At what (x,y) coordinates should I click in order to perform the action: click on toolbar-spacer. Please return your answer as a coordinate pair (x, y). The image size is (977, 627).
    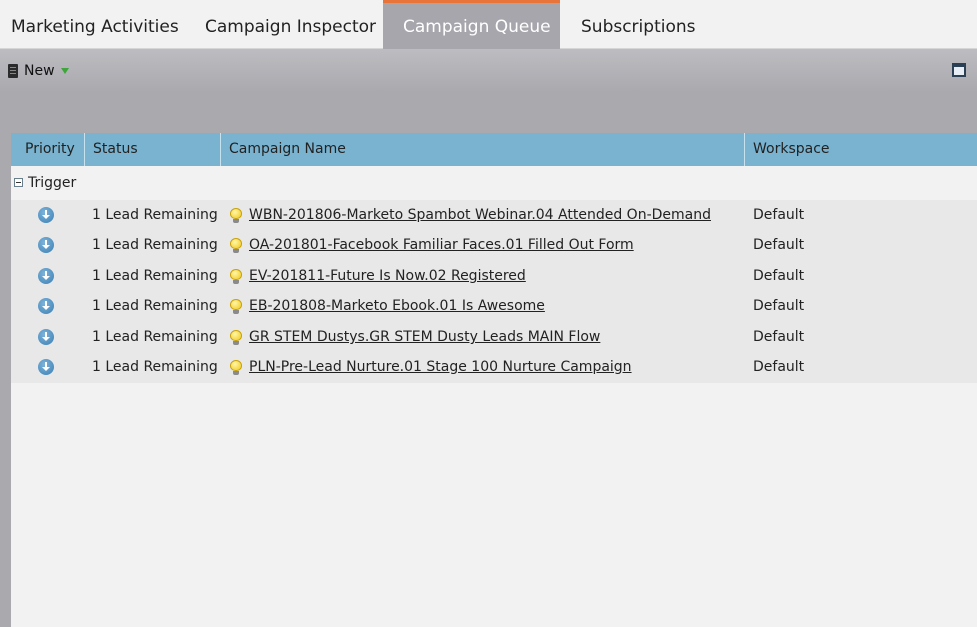
    Looking at the image, I should click on (488, 112).